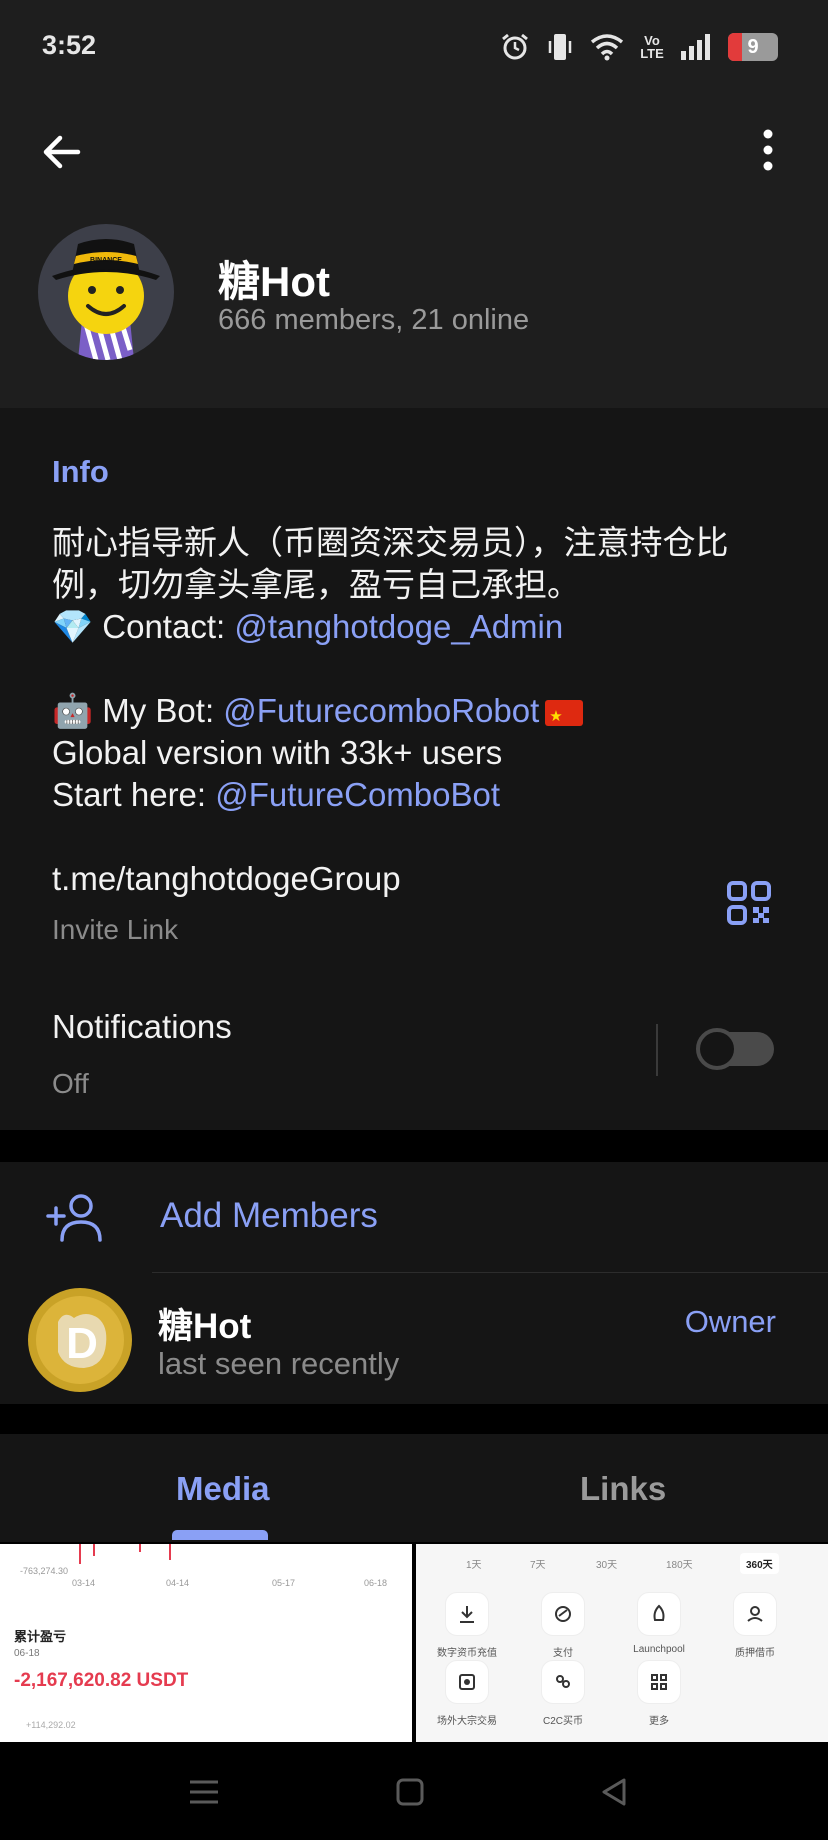 This screenshot has width=828, height=1840. I want to click on more-vert-icon, so click(768, 150).